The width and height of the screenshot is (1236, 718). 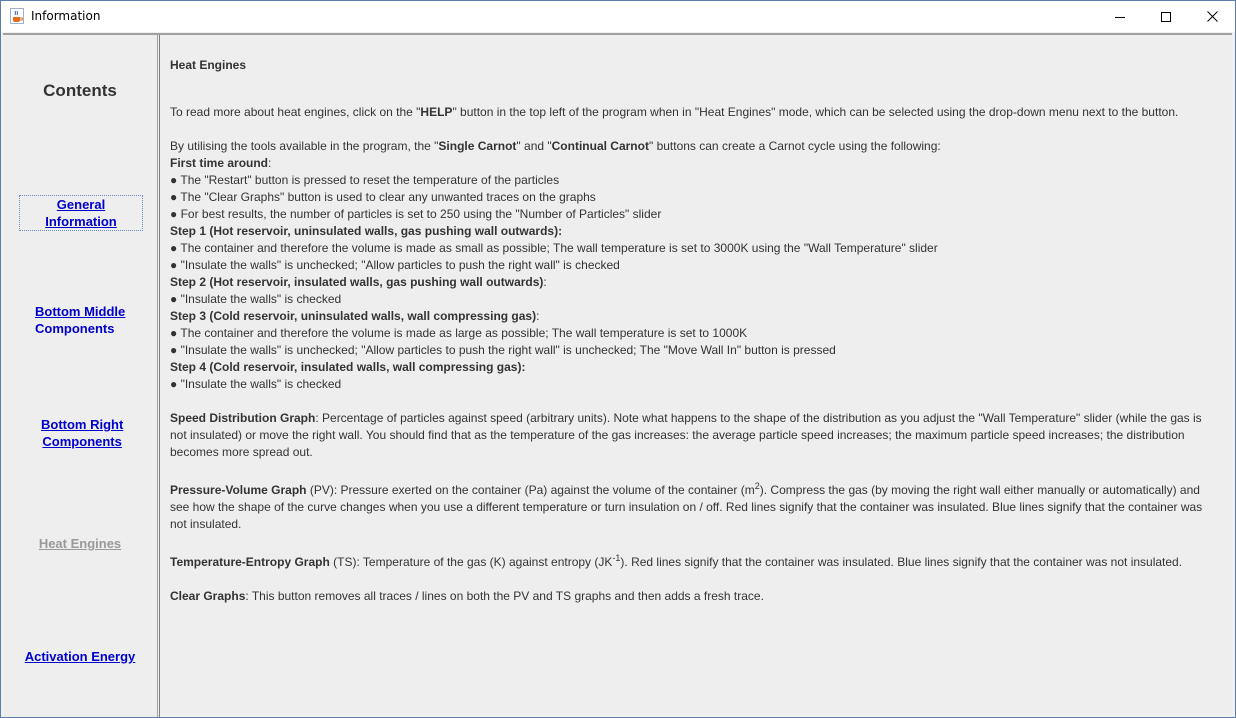 What do you see at coordinates (80, 543) in the screenshot?
I see `nav-link-heat-engines: Heat Engines` at bounding box center [80, 543].